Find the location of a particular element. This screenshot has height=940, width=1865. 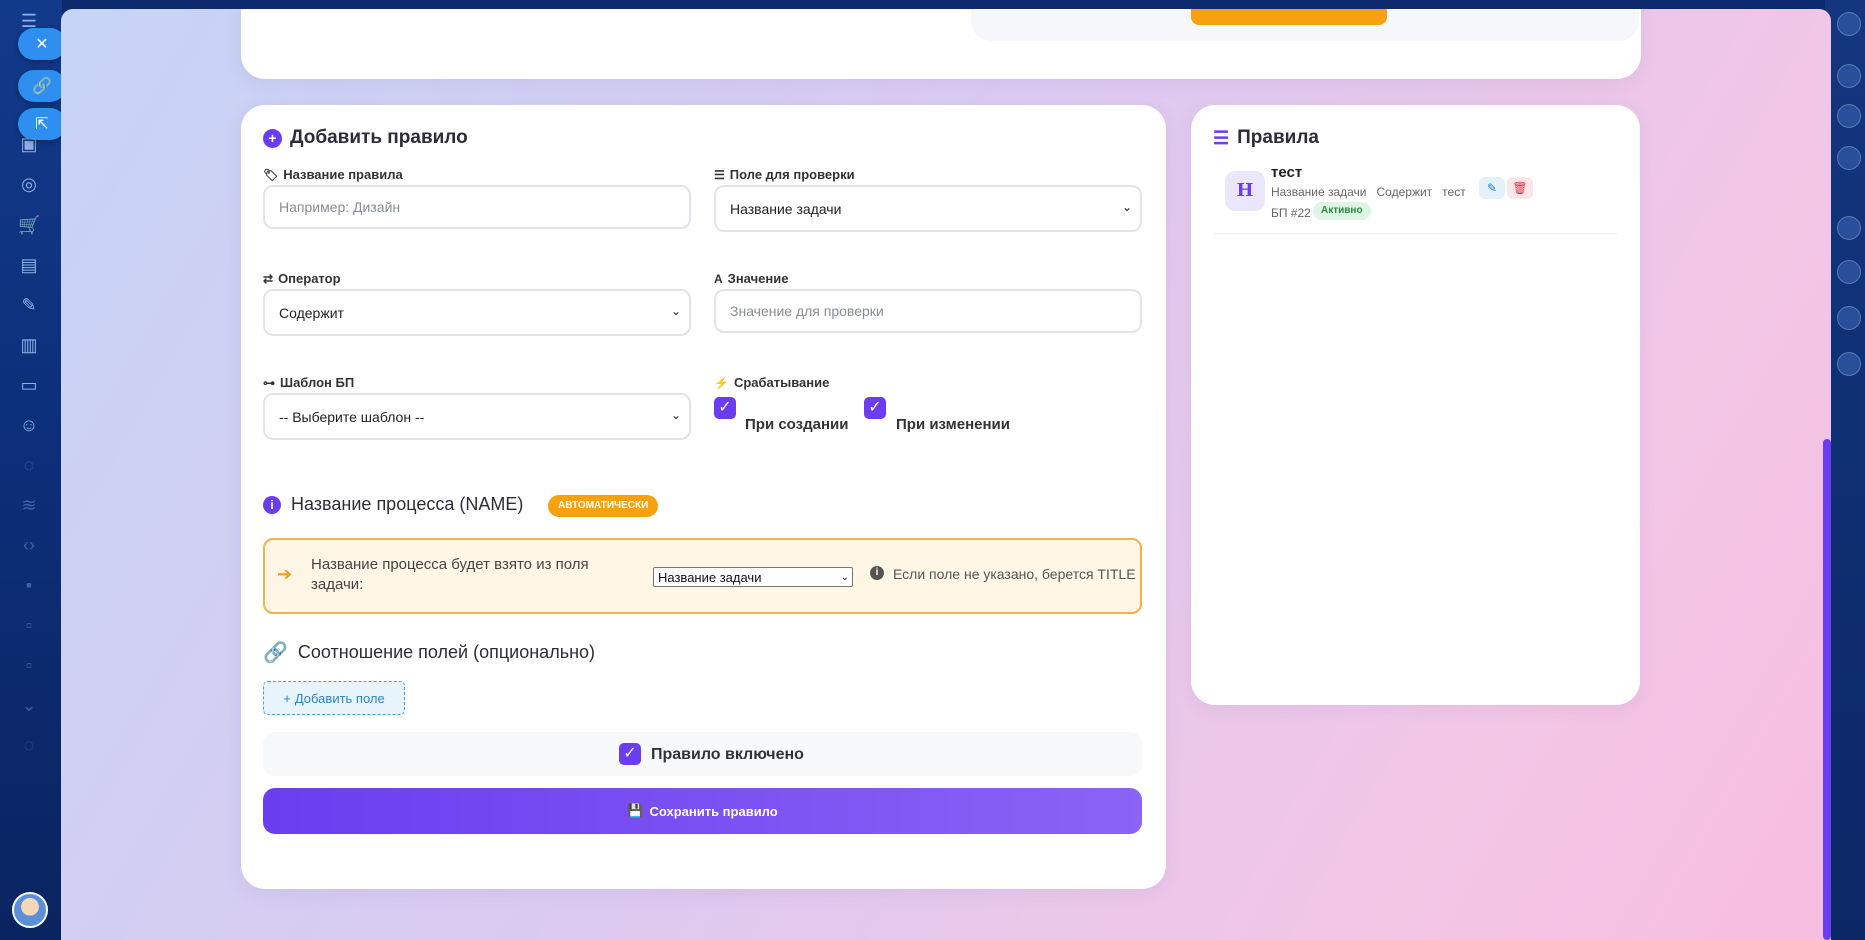

user-avatar is located at coordinates (30, 910).